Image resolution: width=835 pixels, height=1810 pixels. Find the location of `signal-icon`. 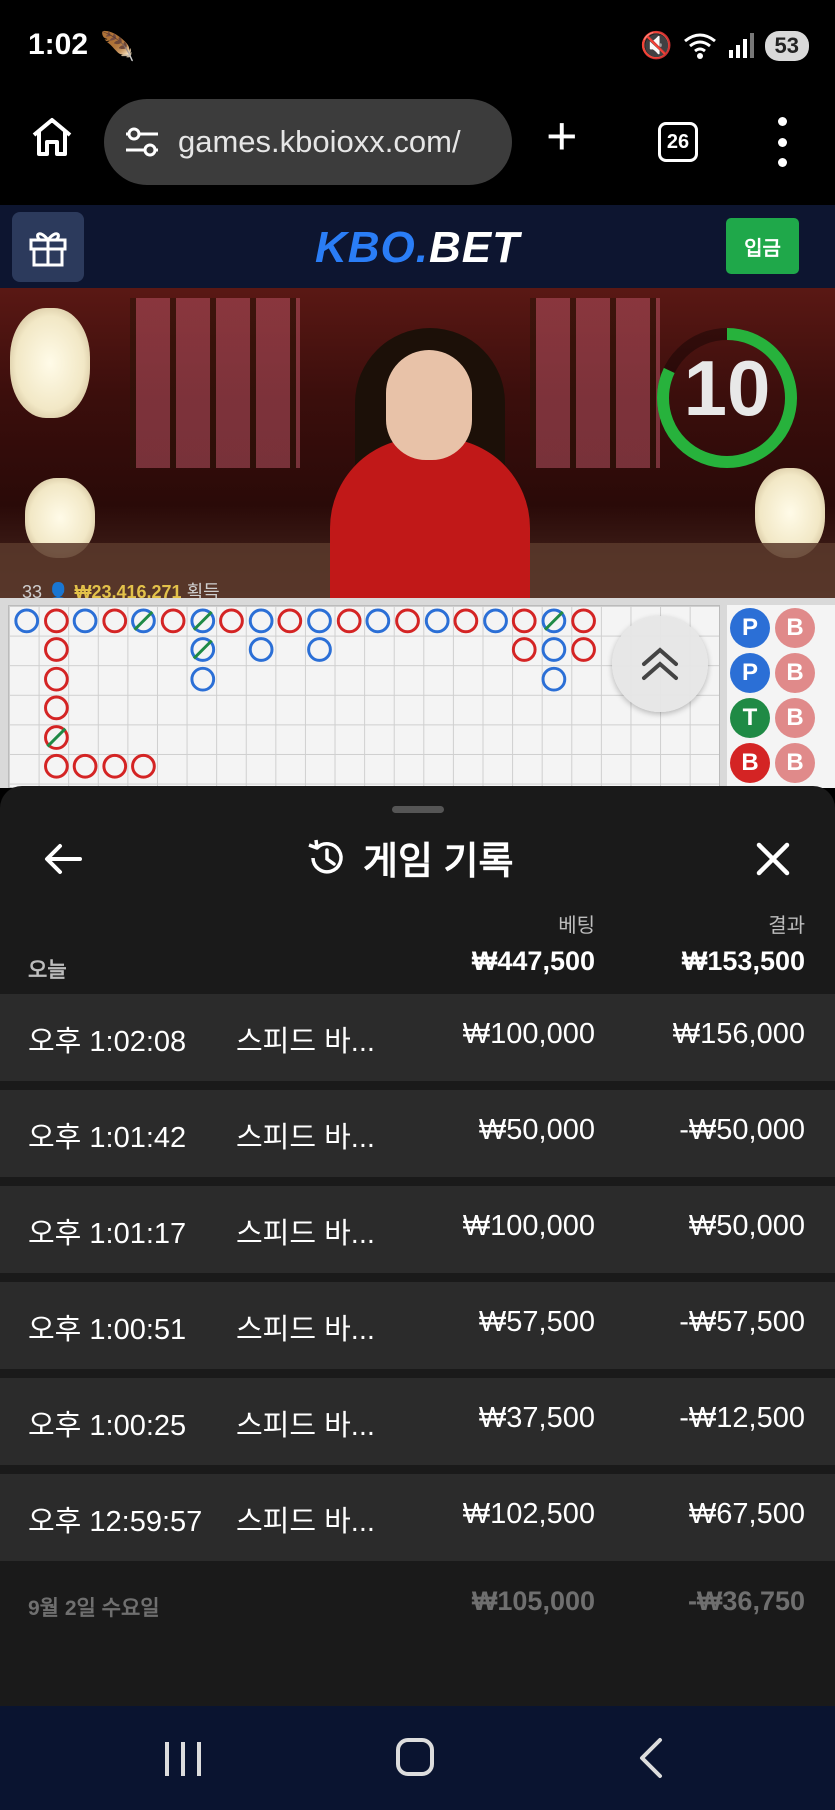

signal-icon is located at coordinates (741, 45).